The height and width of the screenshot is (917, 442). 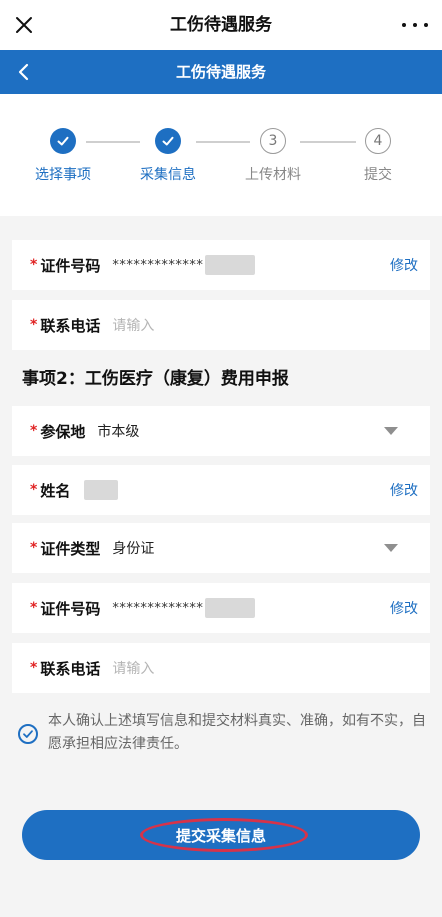 I want to click on checkbox-checked-icon, so click(x=28, y=734).